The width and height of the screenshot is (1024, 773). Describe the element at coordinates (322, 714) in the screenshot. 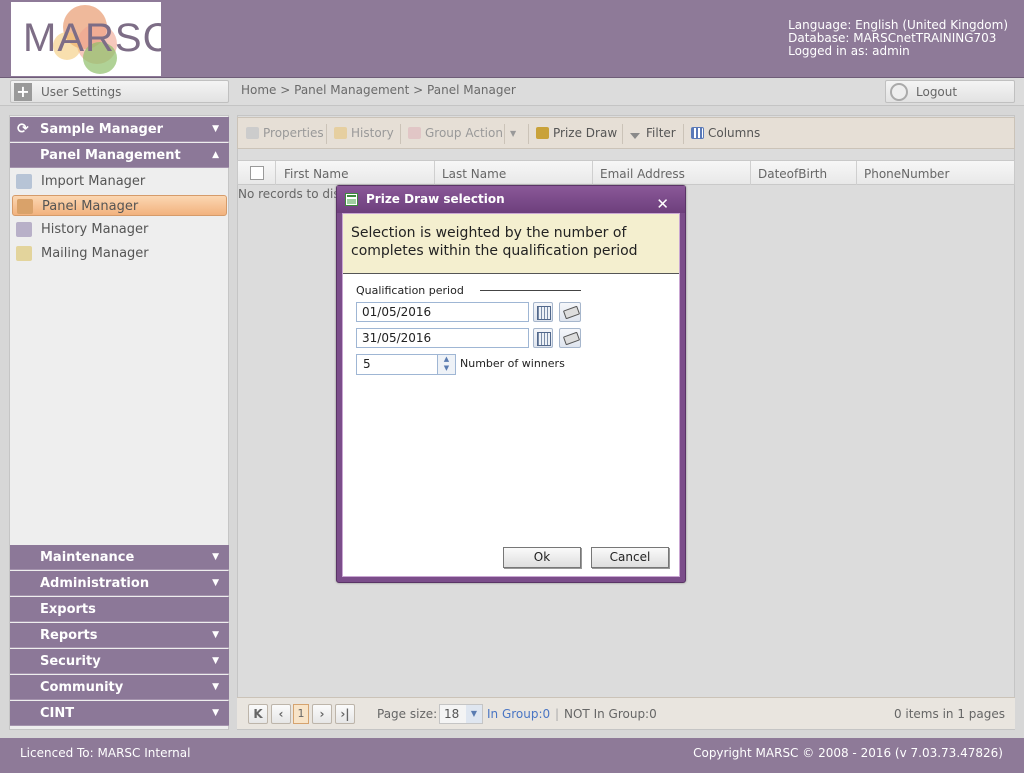

I see `next-page-button: ›` at that location.